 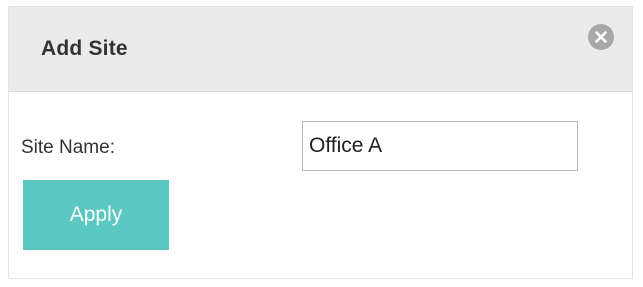 I want to click on site-name-label: Site Name:, so click(x=68, y=147).